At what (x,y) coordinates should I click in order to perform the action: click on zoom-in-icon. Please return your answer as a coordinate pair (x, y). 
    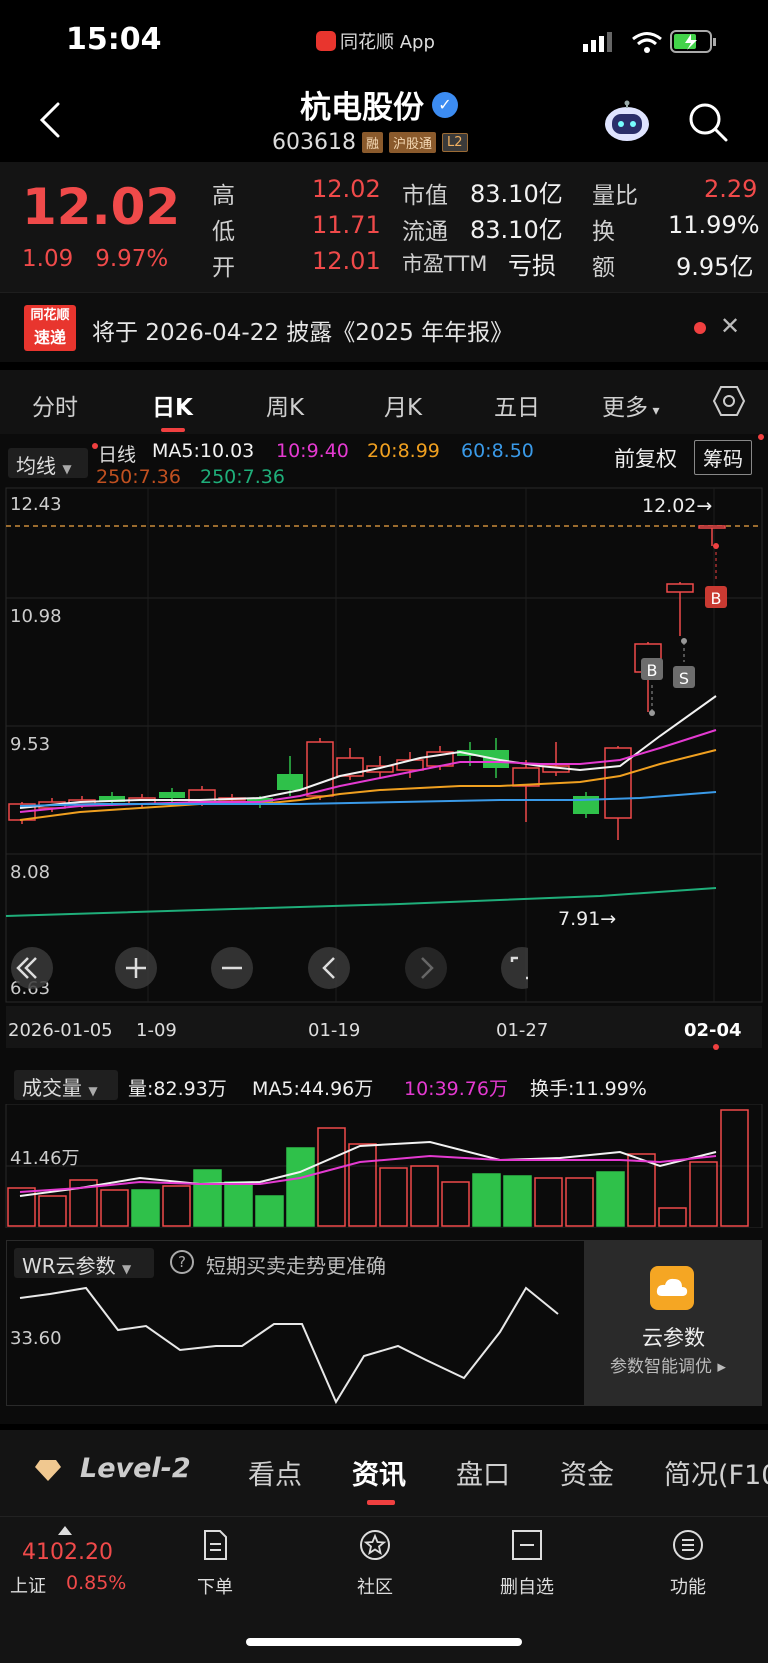
    Looking at the image, I should click on (136, 968).